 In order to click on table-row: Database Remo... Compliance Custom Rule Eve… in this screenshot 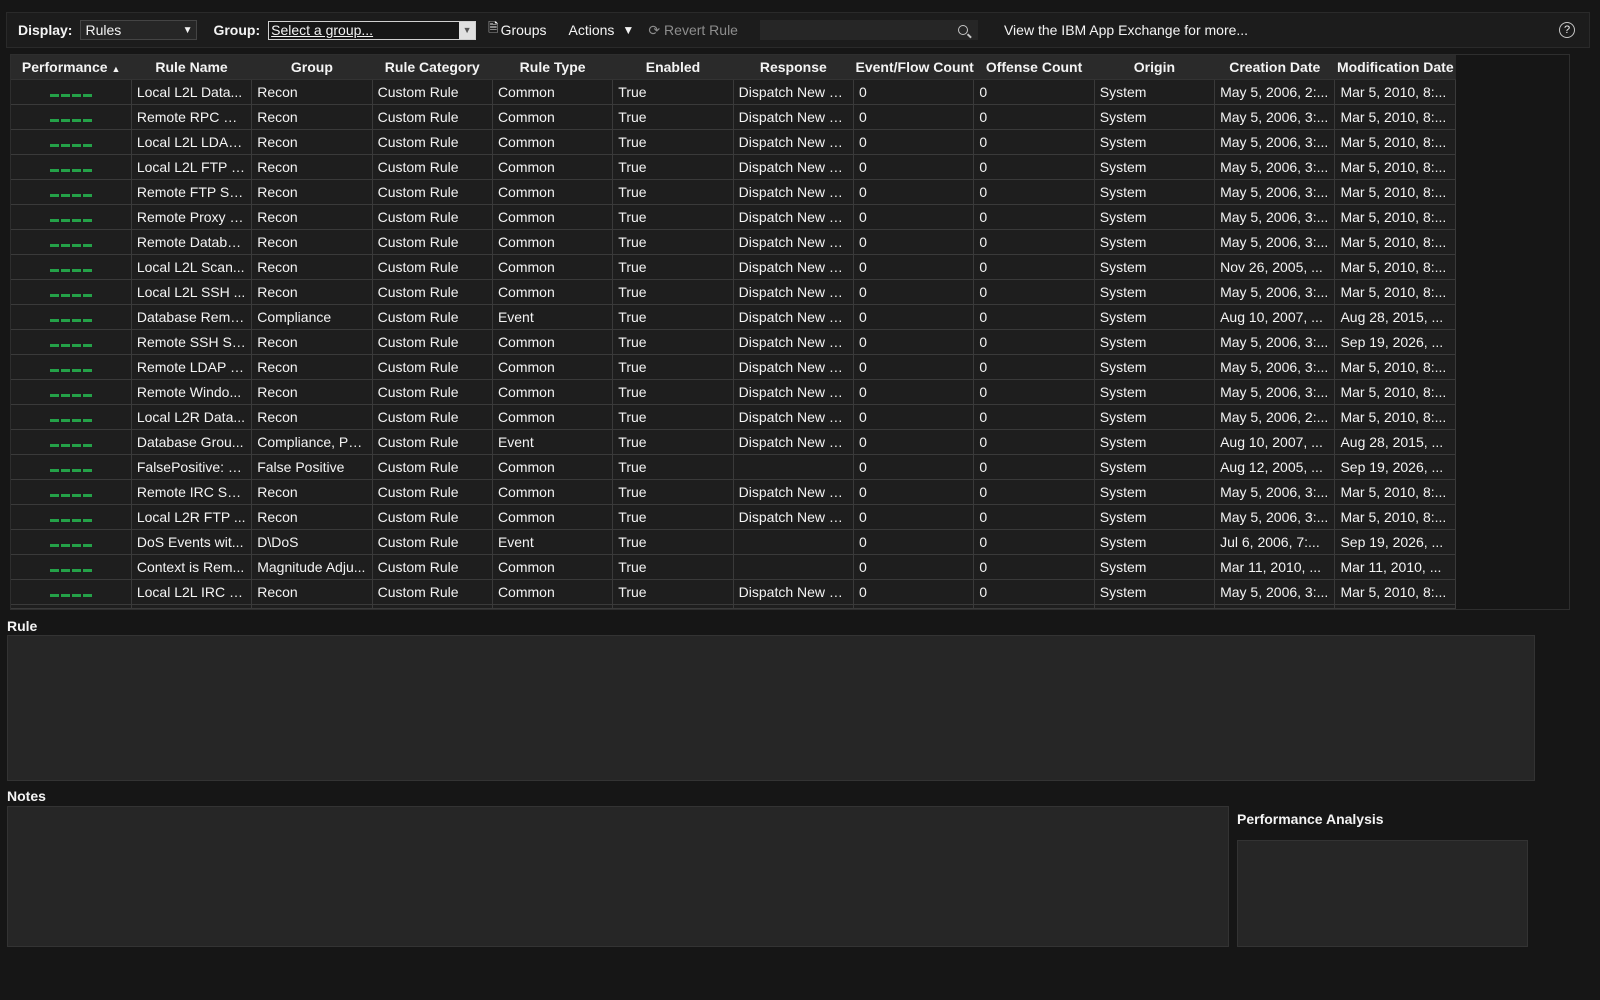, I will do `click(733, 317)`.